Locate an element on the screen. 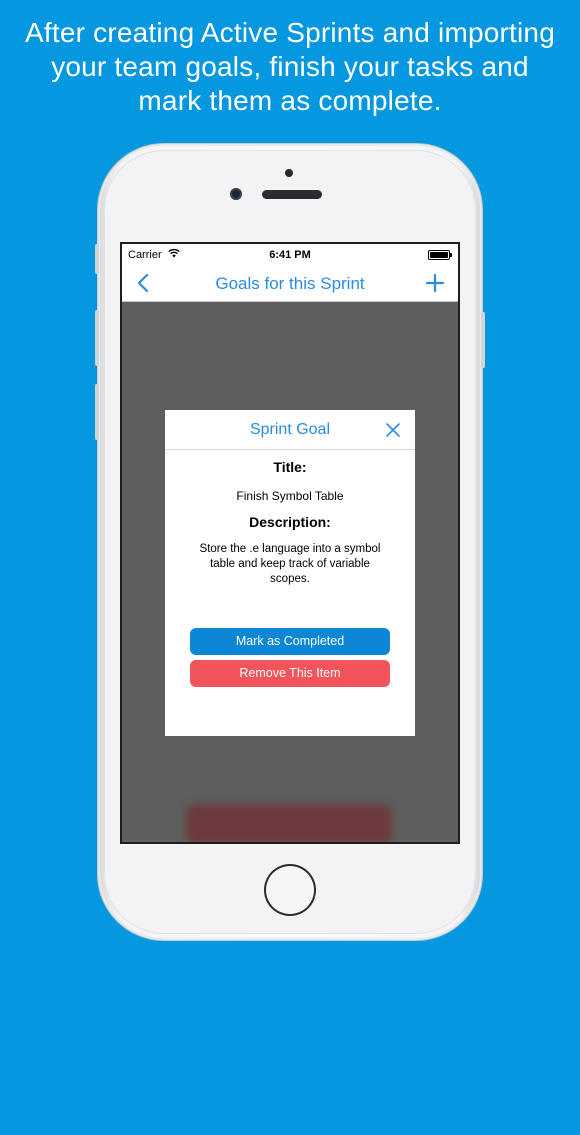 Image resolution: width=580 pixels, height=1135 pixels. remove-item-button: Remove This Item is located at coordinates (290, 673).